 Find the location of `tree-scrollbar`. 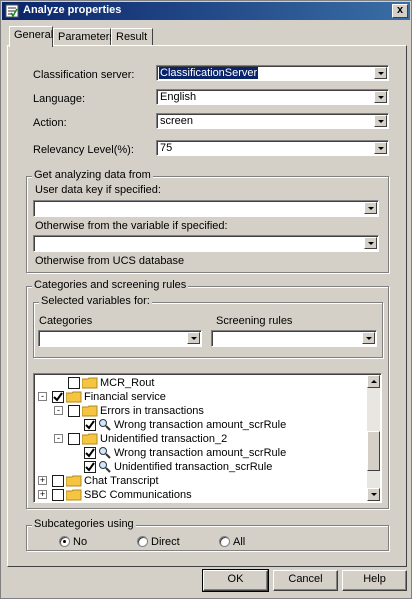

tree-scrollbar is located at coordinates (373, 438).